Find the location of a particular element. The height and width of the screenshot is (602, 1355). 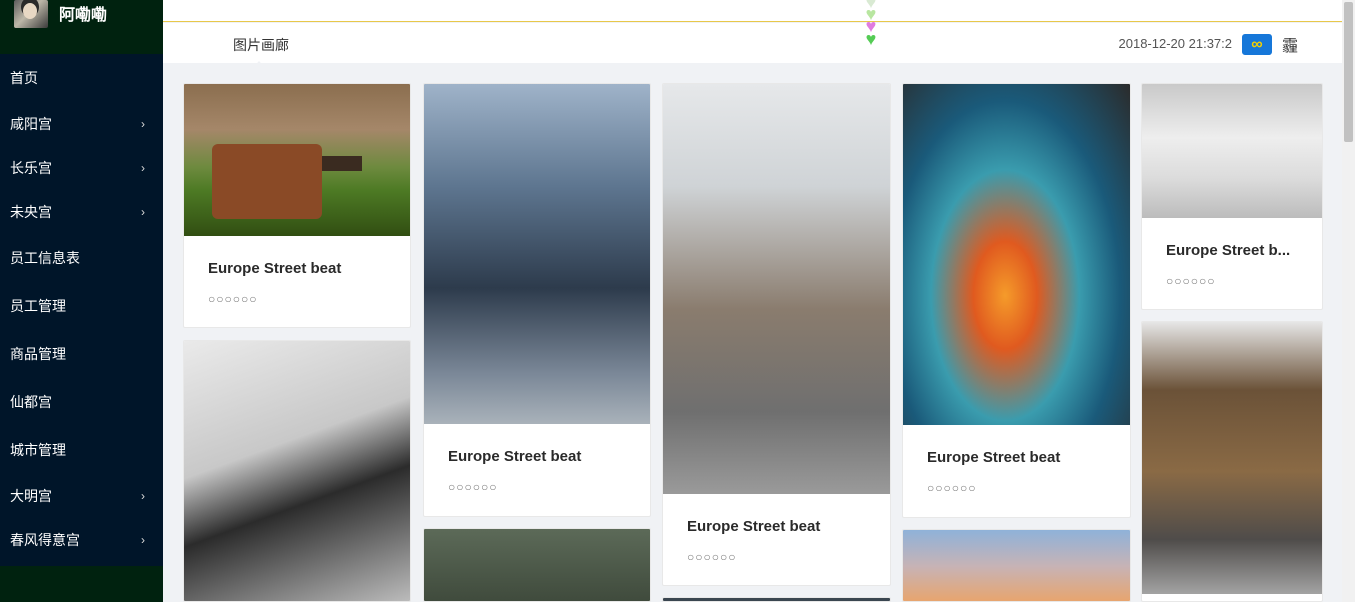

ocean-wave-sunset-photo is located at coordinates (1016, 254).